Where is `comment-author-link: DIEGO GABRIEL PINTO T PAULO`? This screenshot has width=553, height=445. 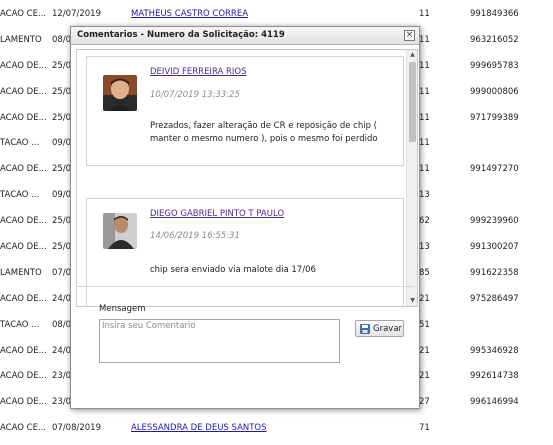 comment-author-link: DIEGO GABRIEL PINTO T PAULO is located at coordinates (217, 214).